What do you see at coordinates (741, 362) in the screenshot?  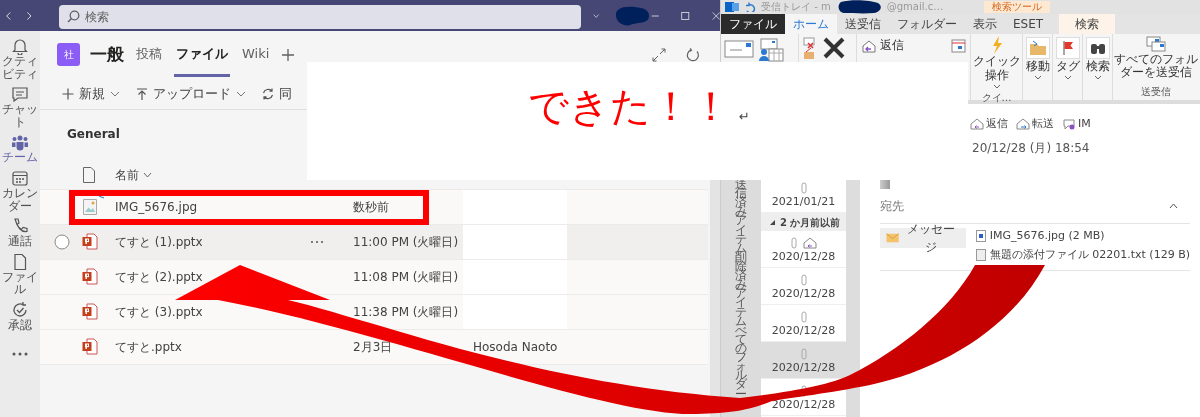 I see `folder-label: べてのフォルダー` at bounding box center [741, 362].